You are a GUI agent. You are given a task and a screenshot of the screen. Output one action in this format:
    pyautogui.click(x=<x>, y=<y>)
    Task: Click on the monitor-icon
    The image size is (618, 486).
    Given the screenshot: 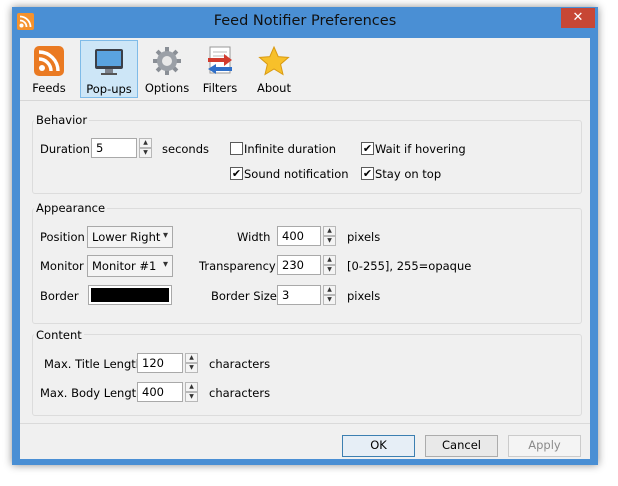 What is the action you would take?
    pyautogui.click(x=109, y=62)
    